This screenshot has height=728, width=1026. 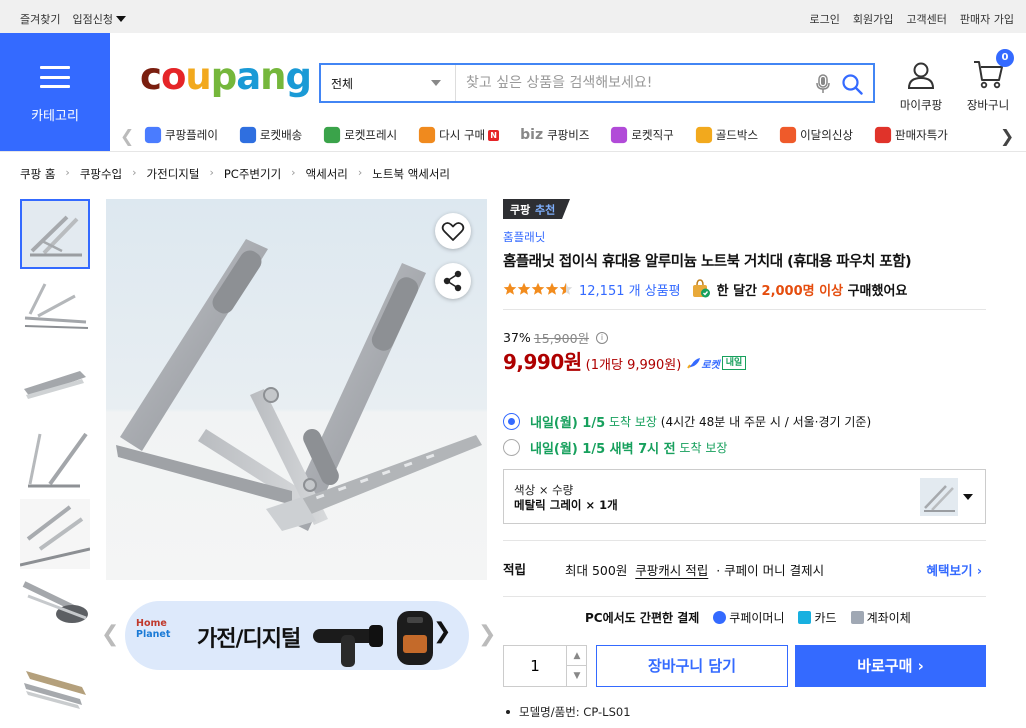 I want to click on star-rating, so click(x=538, y=289).